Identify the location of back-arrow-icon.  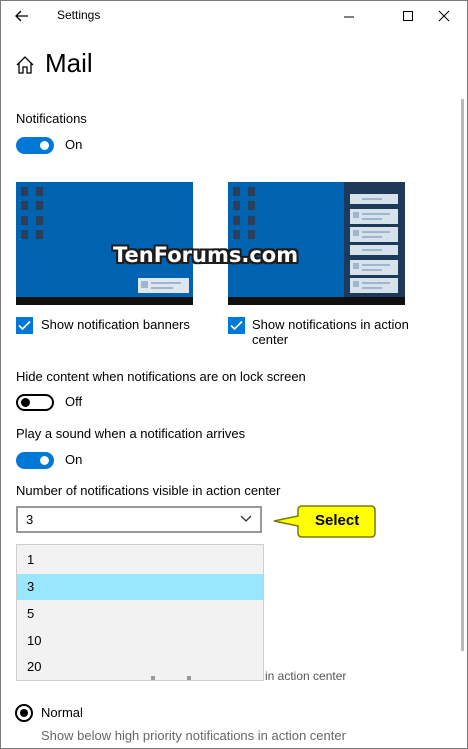
(21, 16).